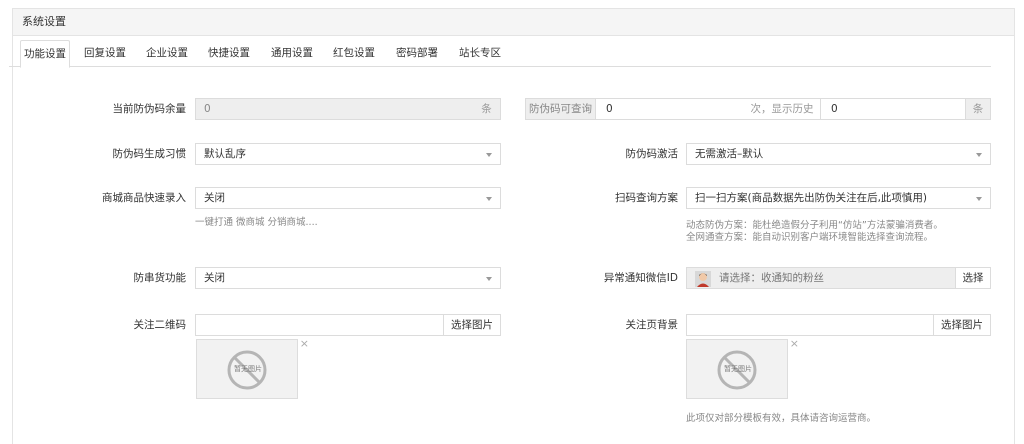  I want to click on queryable-input-group: 防伪码可查询 0 次，显示历史 0 条, so click(758, 109).